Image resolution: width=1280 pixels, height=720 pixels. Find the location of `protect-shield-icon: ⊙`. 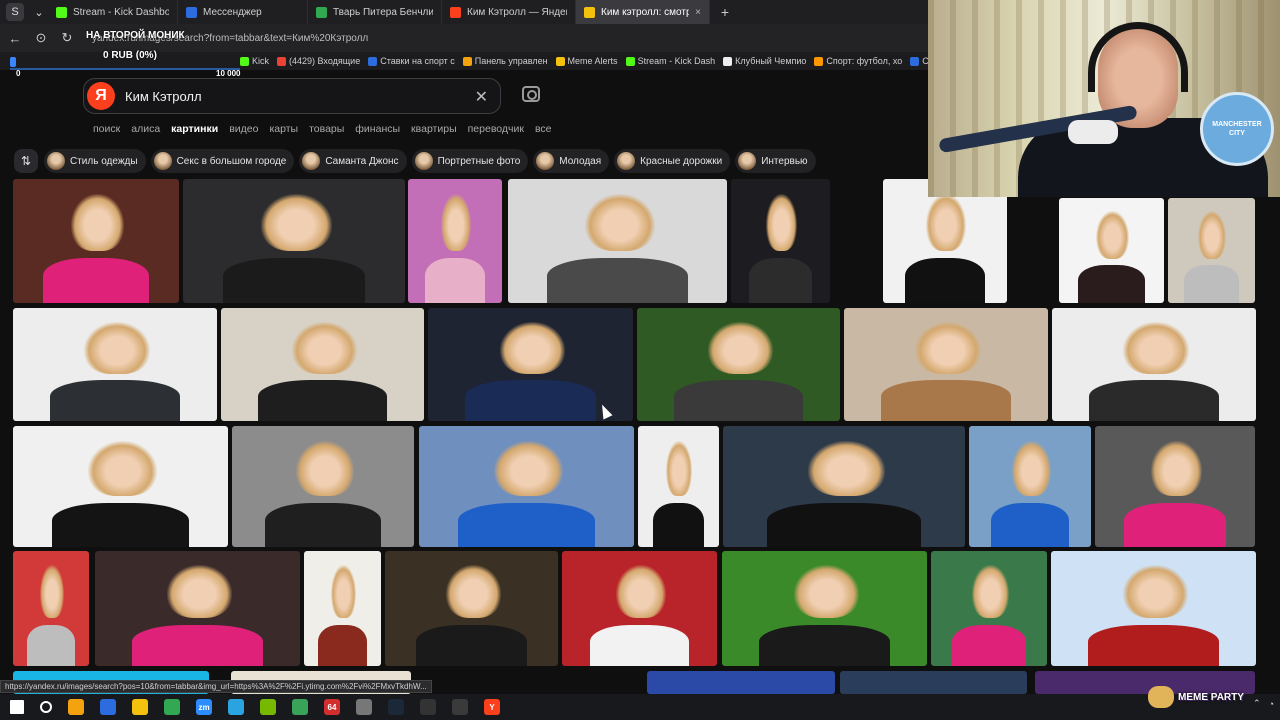

protect-shield-icon: ⊙ is located at coordinates (41, 38).